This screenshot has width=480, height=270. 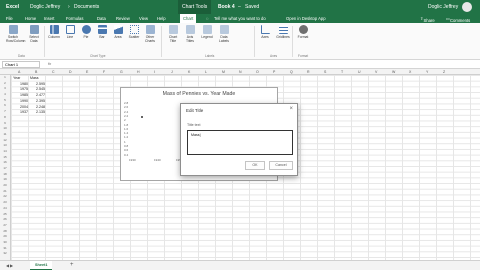 I want to click on tab-chart: Chart, so click(x=188, y=18).